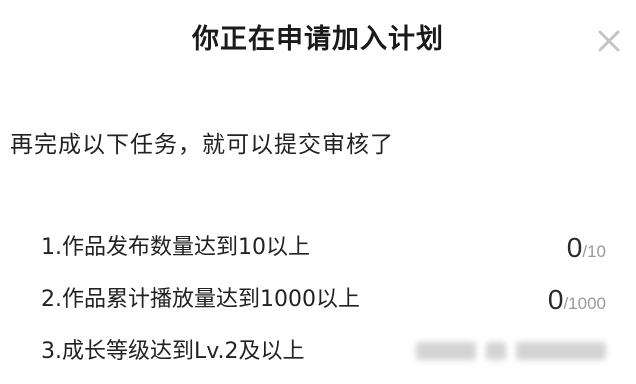  Describe the element at coordinates (173, 351) in the screenshot. I see `task-label: 3.成长等级达到Lv.2及以上` at that location.